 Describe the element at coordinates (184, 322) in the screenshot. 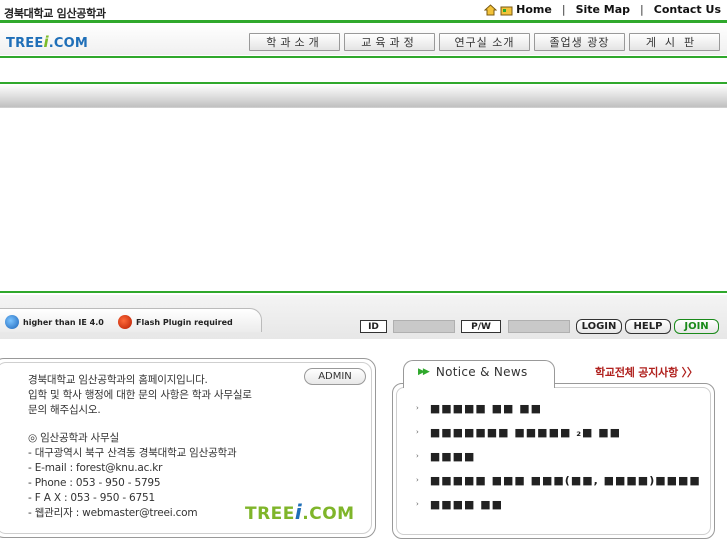

I see `flash-requirement-text: Flash Plugin required` at that location.